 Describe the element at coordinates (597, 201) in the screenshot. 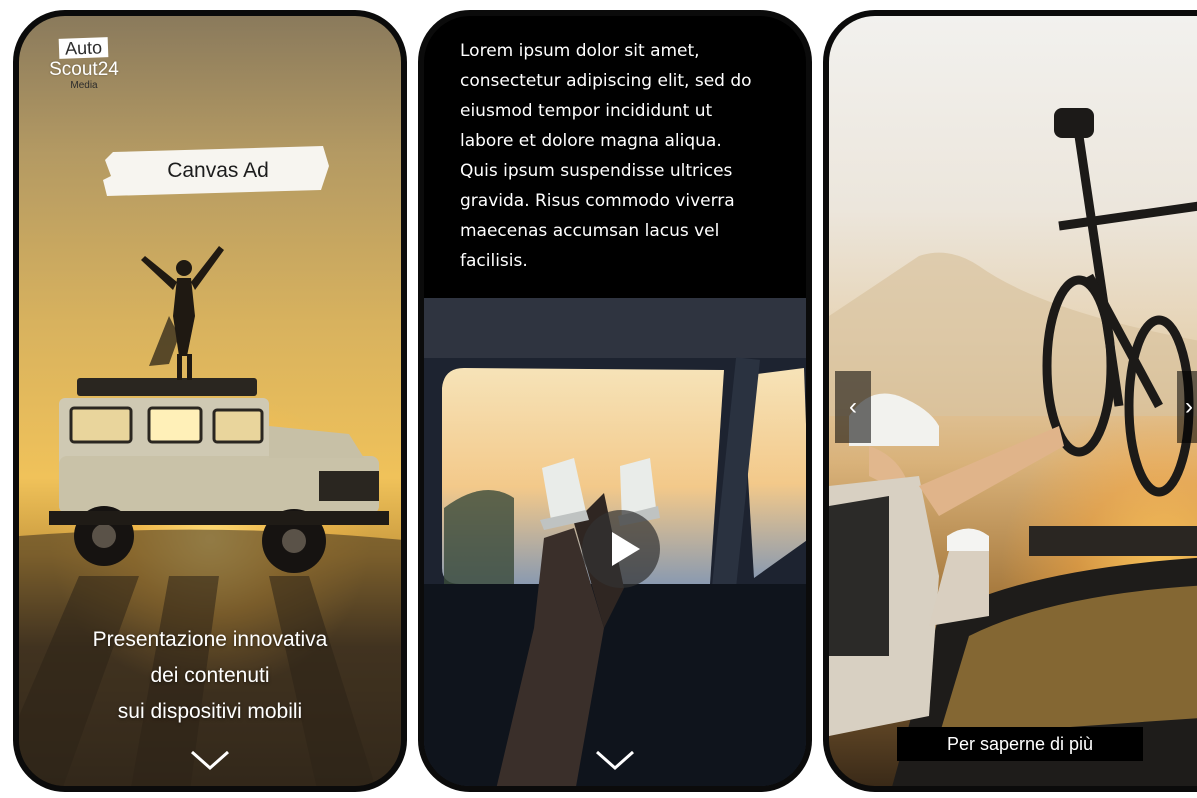

I see `body-line: gravida. Risus commodo viverra` at that location.